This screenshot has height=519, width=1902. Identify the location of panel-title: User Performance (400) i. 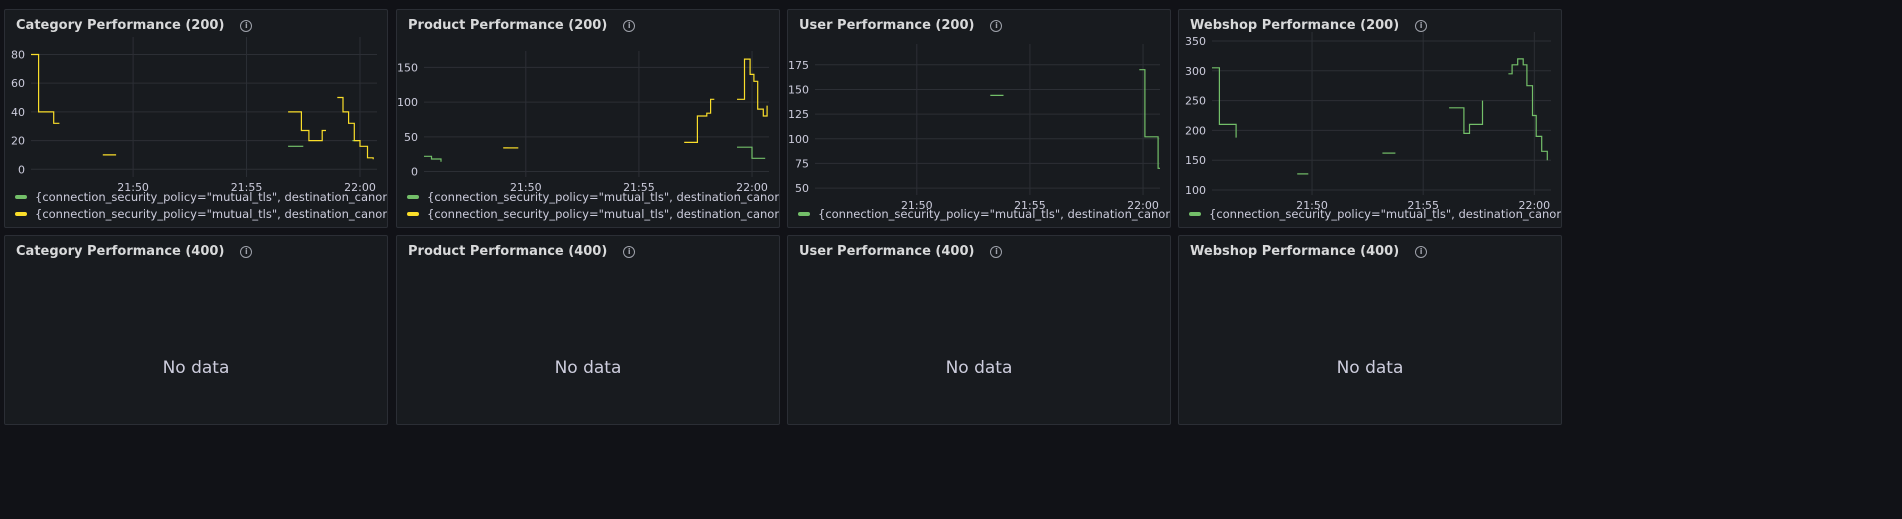
(901, 251).